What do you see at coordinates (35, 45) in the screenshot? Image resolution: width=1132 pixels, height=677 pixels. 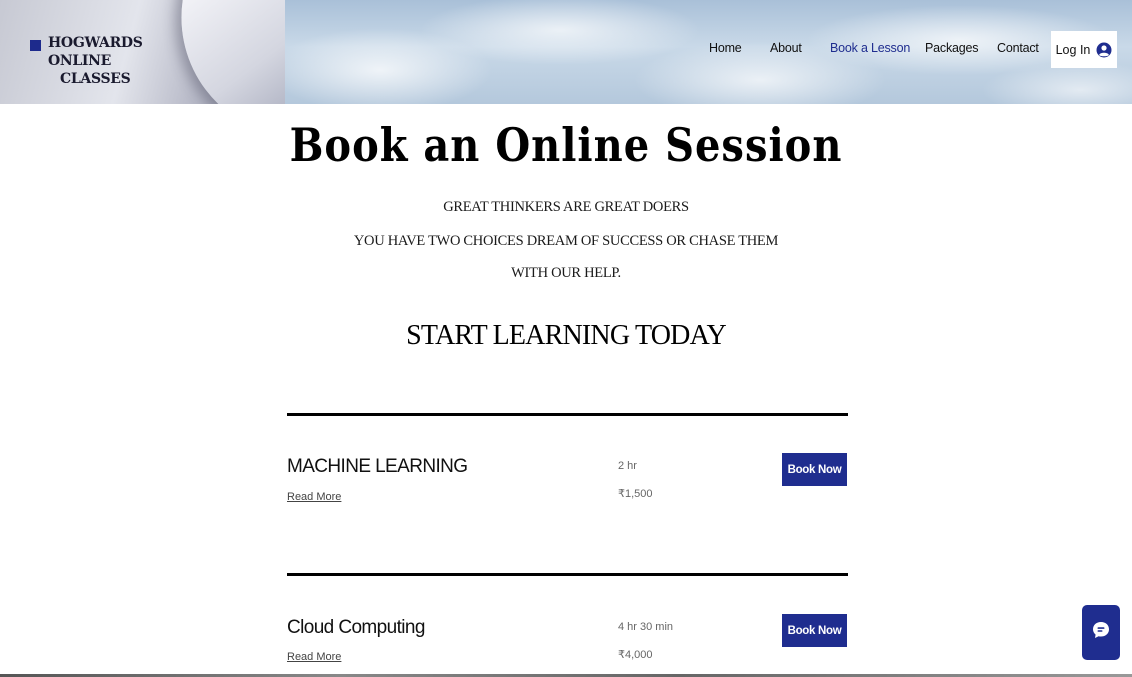 I see `logo-square-icon` at bounding box center [35, 45].